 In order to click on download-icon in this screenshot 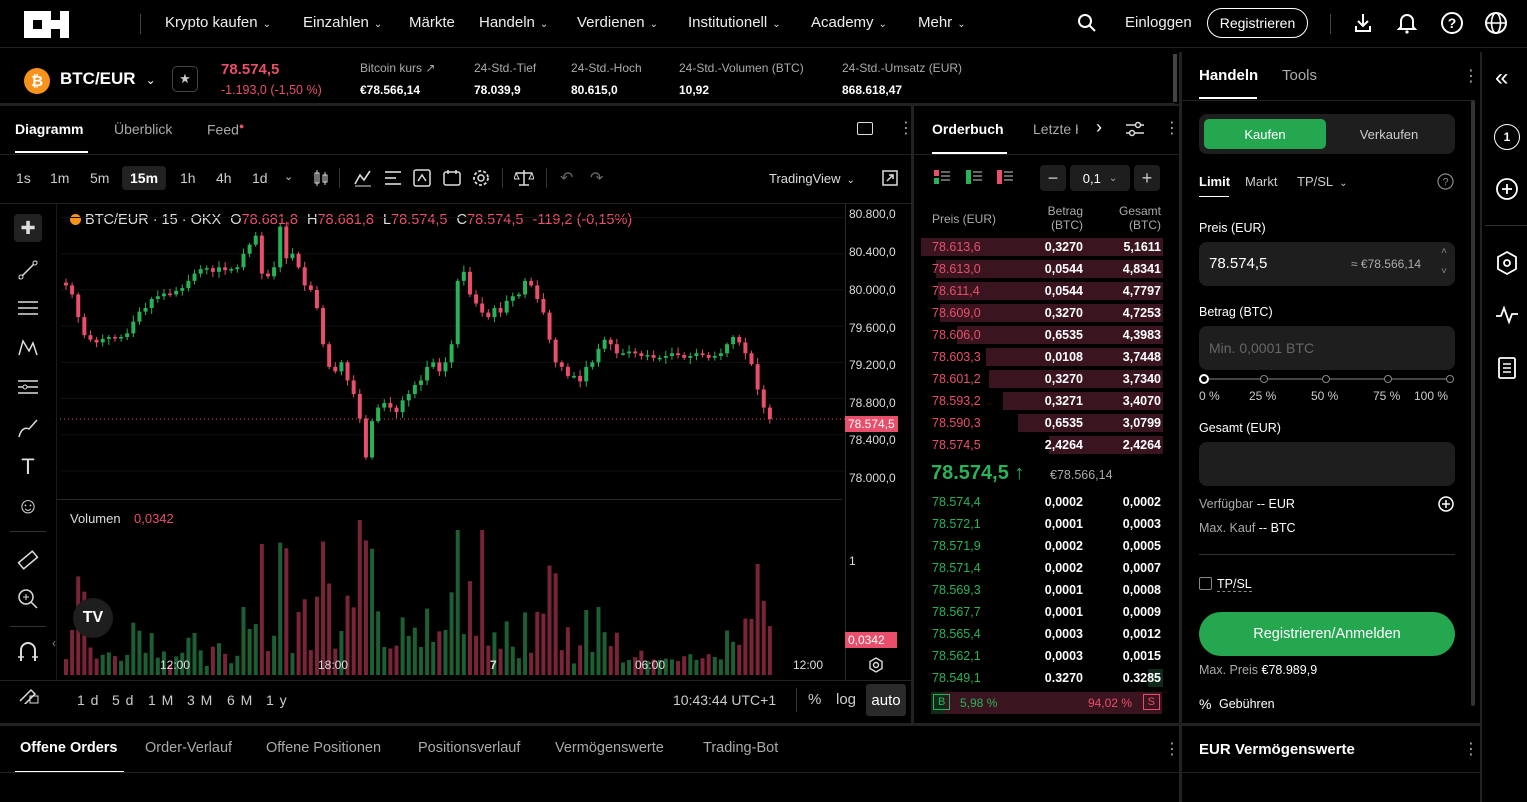, I will do `click(1363, 23)`.